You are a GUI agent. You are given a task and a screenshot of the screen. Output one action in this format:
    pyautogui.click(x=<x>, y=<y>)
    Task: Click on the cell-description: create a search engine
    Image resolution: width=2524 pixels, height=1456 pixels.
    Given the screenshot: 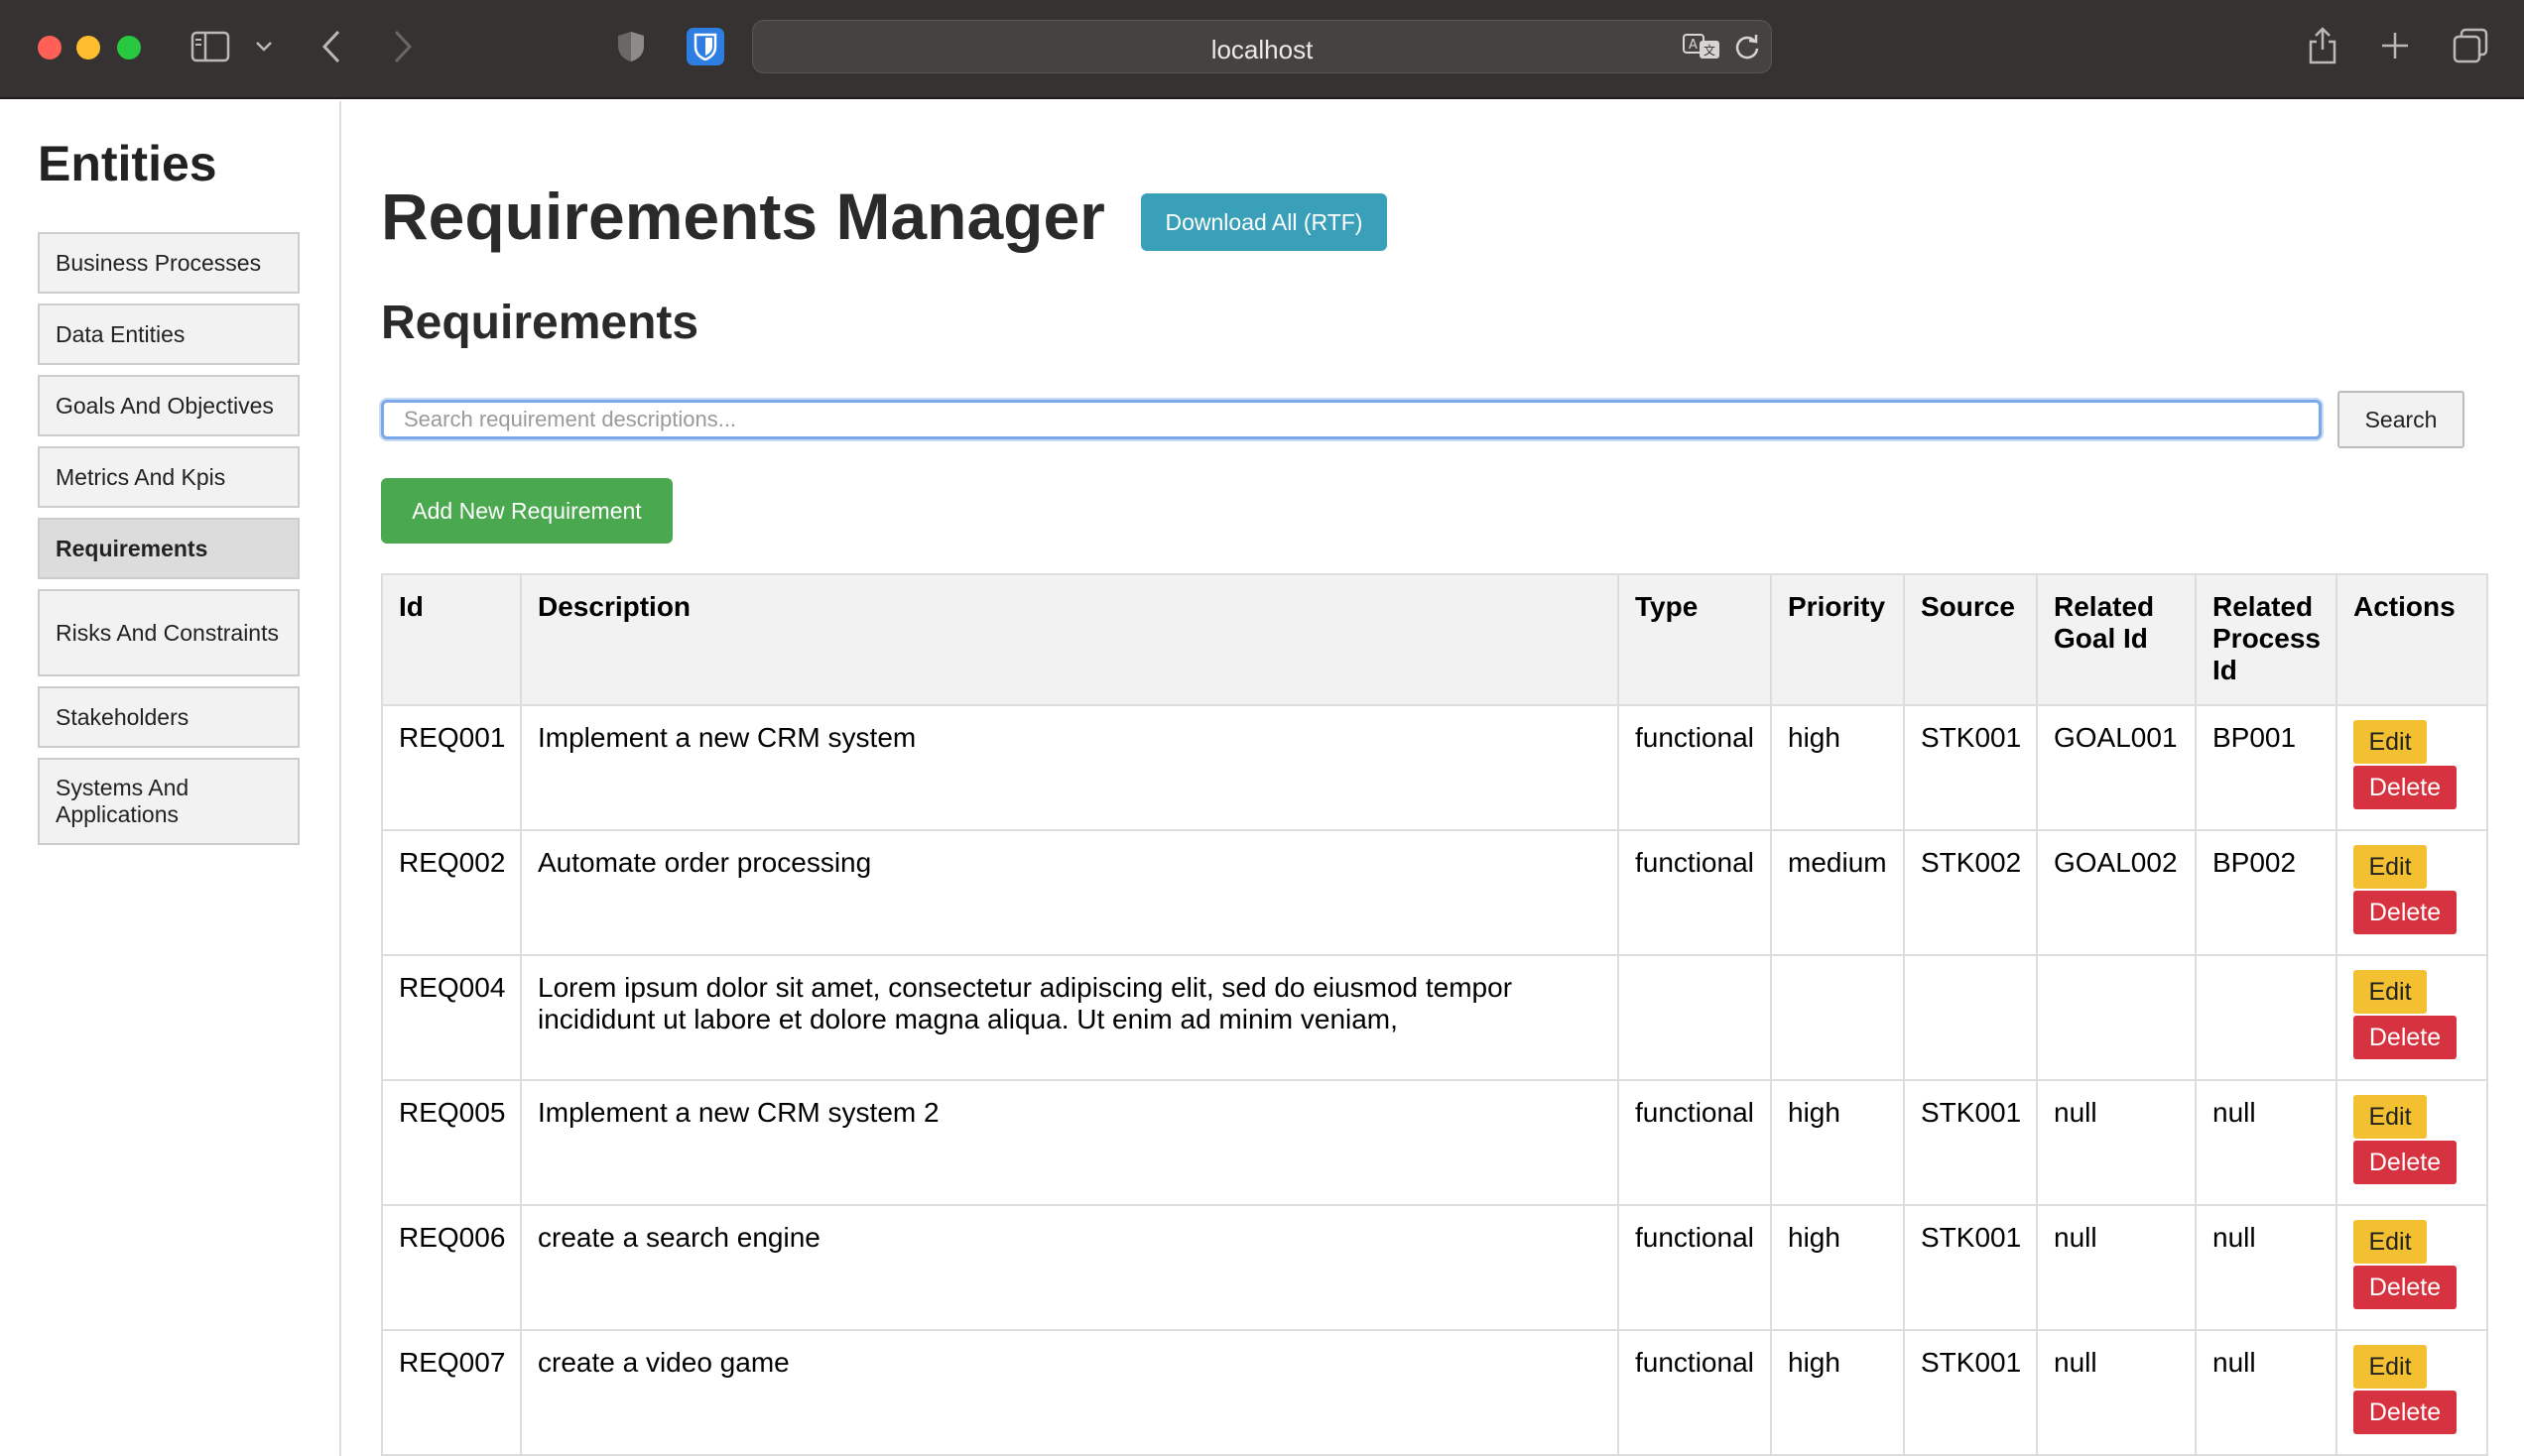 What is the action you would take?
    pyautogui.click(x=1069, y=1267)
    